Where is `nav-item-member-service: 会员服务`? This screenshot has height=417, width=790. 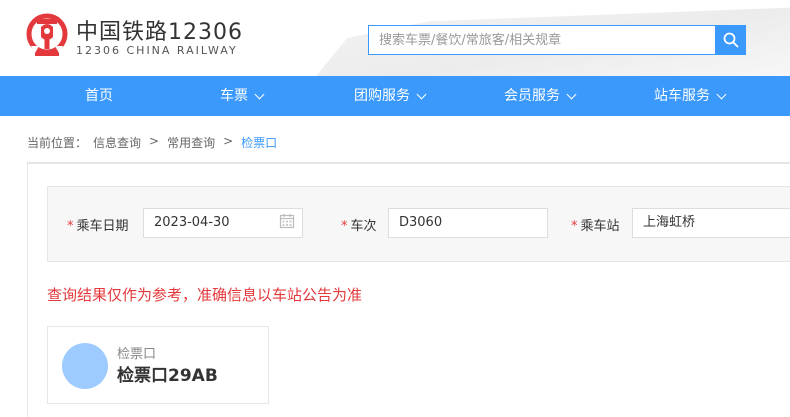
nav-item-member-service: 会员服务 is located at coordinates (540, 96).